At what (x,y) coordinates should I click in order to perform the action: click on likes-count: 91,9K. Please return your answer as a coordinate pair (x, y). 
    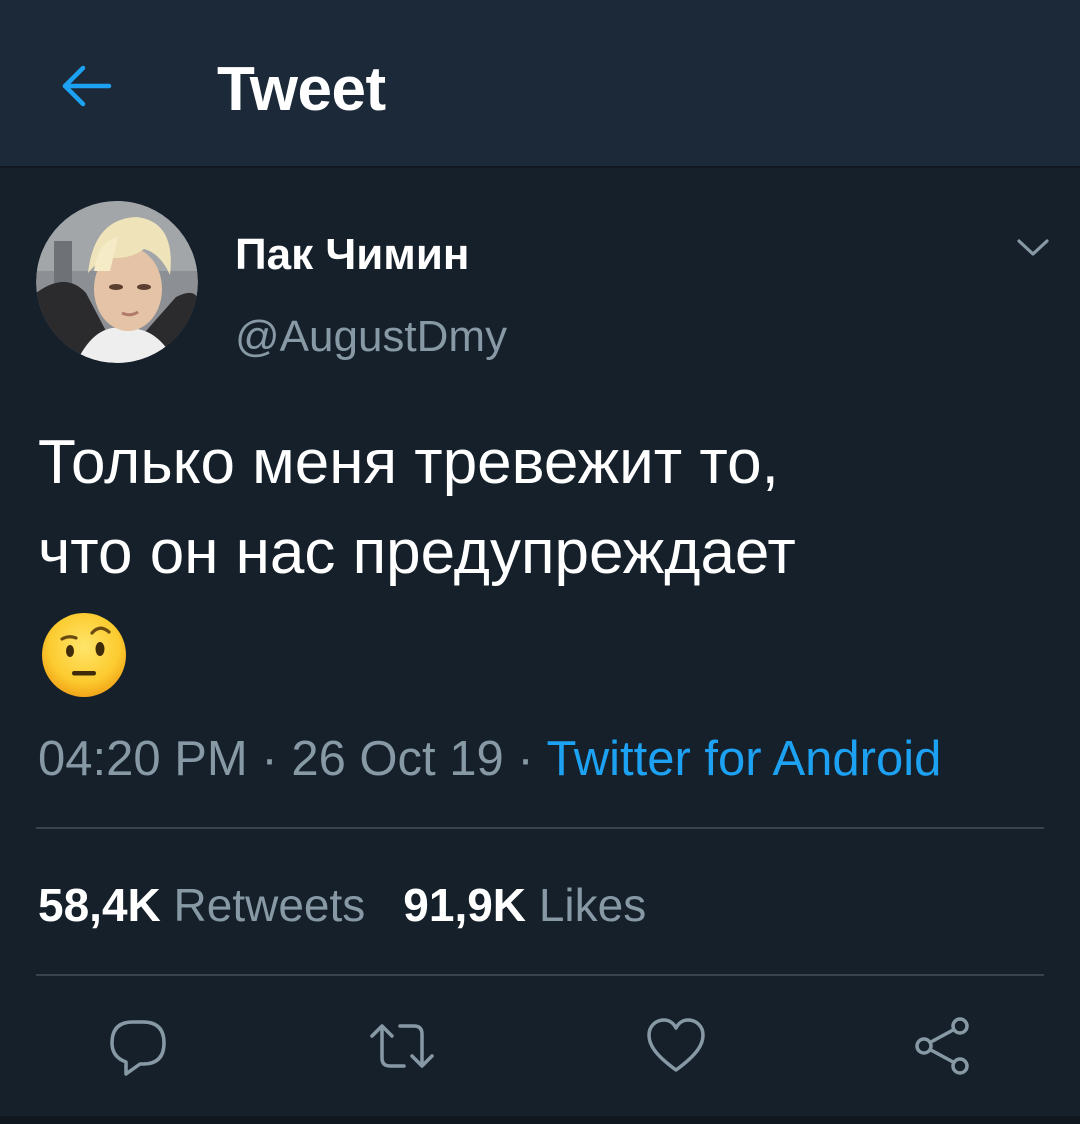
    Looking at the image, I should click on (465, 905).